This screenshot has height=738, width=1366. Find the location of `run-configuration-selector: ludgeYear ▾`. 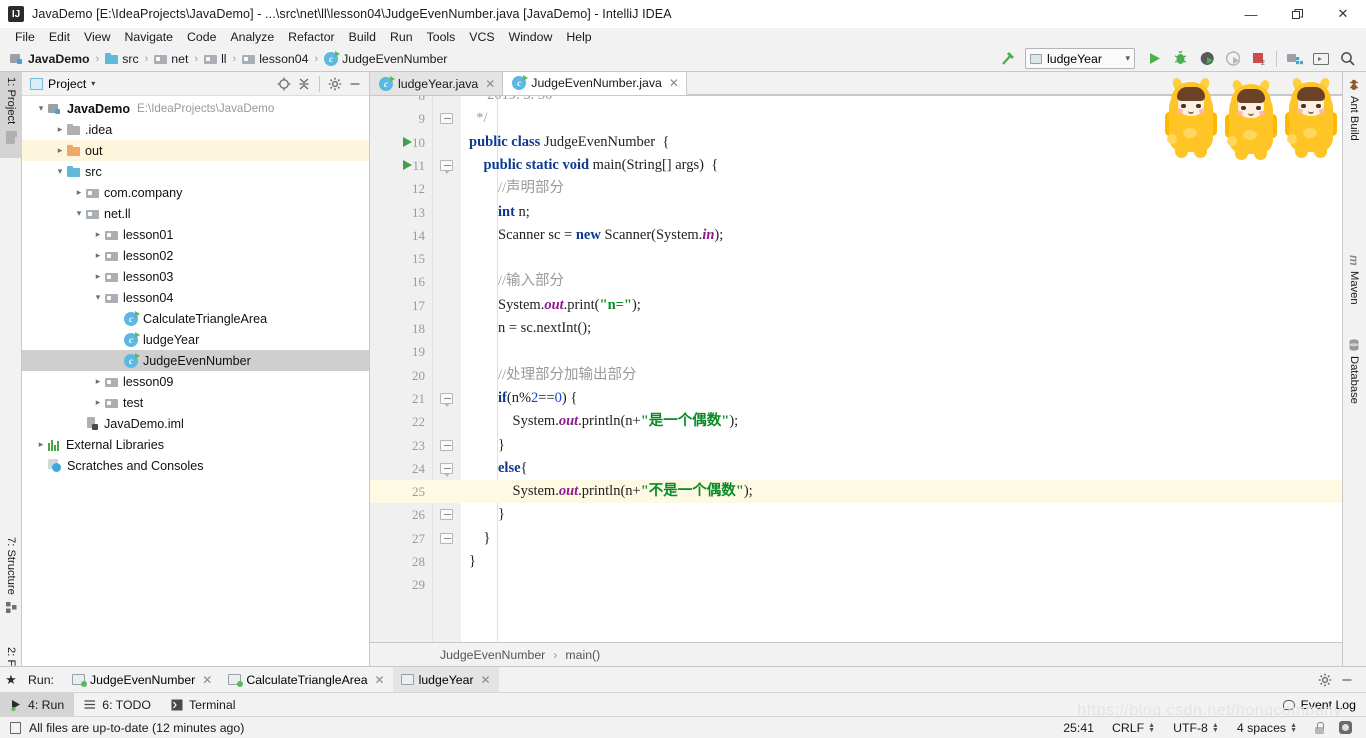

run-configuration-selector: ludgeYear ▾ is located at coordinates (1080, 58).